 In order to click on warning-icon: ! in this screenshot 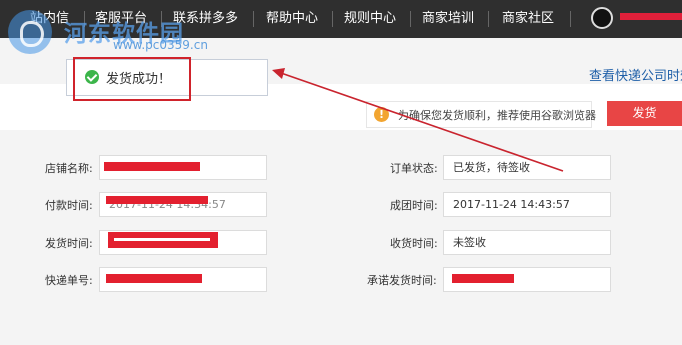, I will do `click(381, 114)`.